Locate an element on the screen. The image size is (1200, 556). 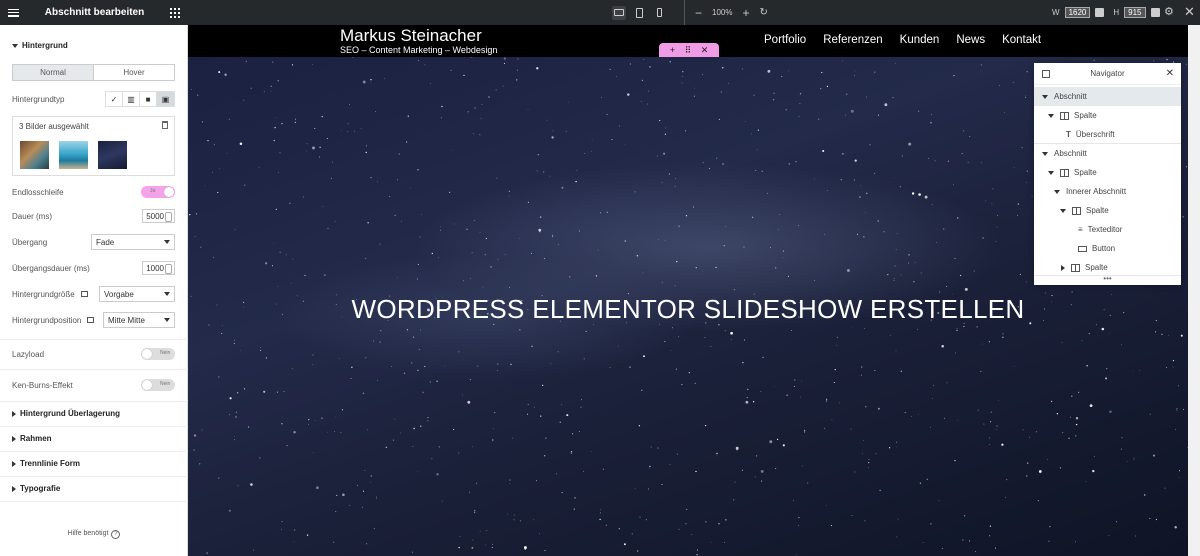
section-handle: + ⠿ ✕ is located at coordinates (689, 50).